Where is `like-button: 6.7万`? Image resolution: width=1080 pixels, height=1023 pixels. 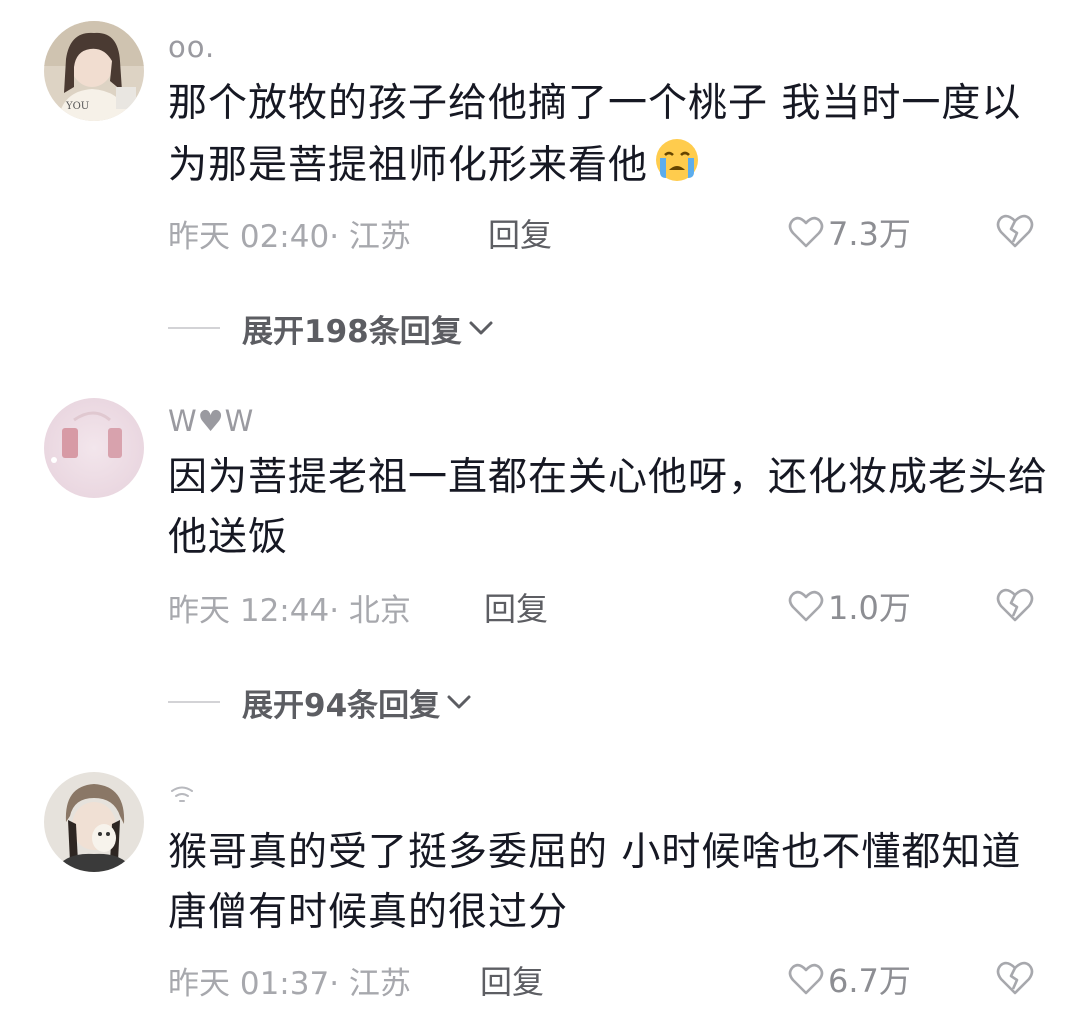
like-button: 6.7万 is located at coordinates (849, 979).